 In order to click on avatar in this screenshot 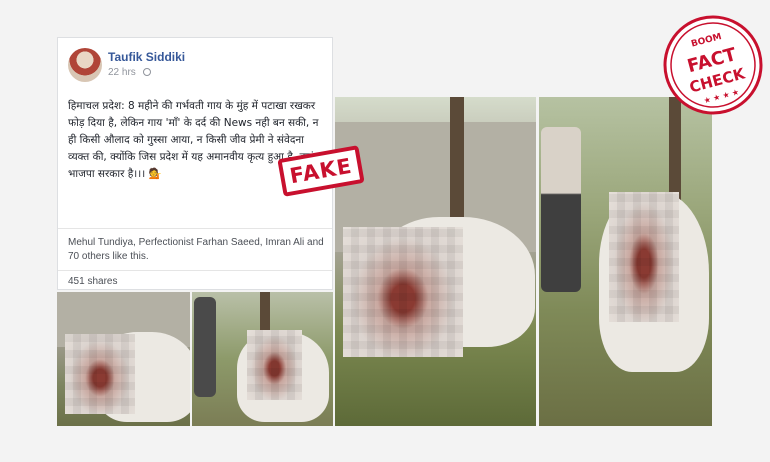, I will do `click(85, 65)`.